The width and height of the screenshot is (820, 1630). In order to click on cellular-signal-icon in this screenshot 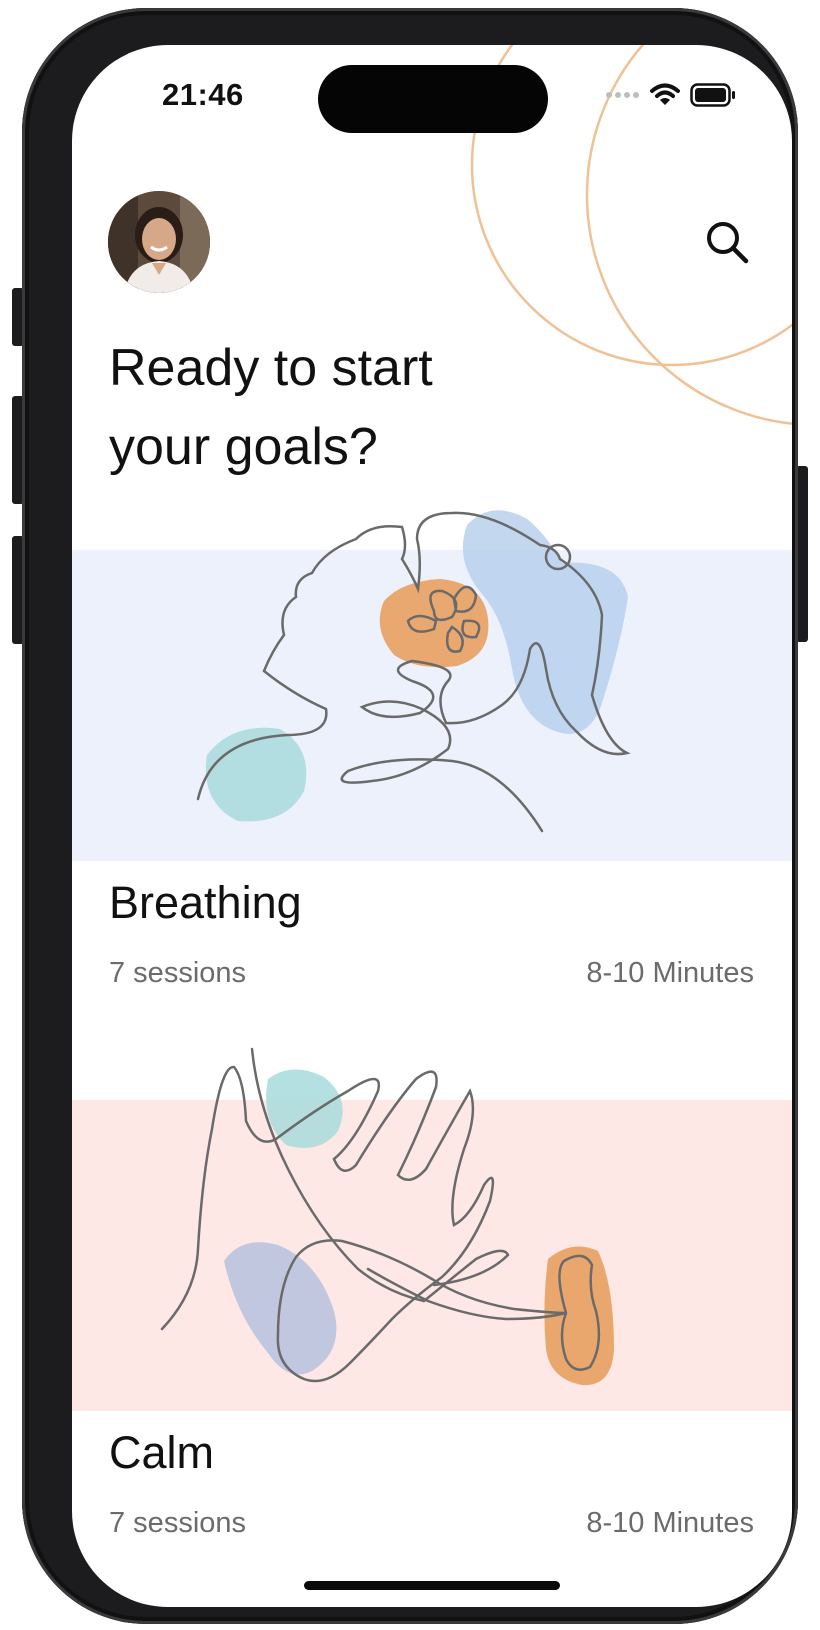, I will do `click(622, 95)`.